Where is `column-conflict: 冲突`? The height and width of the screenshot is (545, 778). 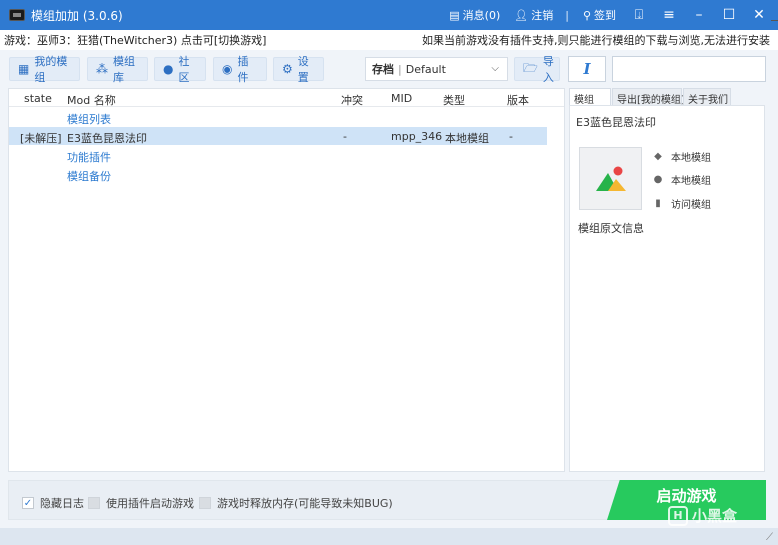
column-conflict: 冲突 is located at coordinates (352, 100).